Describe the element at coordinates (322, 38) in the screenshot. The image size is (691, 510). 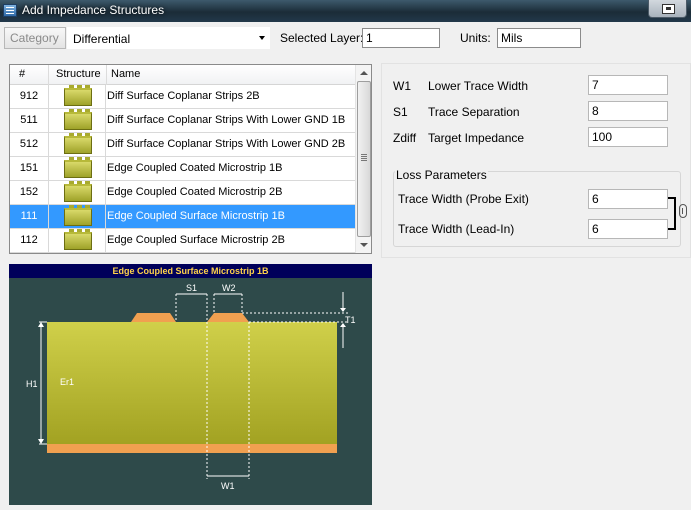
I see `selected-layer-label: Selected Layer:` at that location.